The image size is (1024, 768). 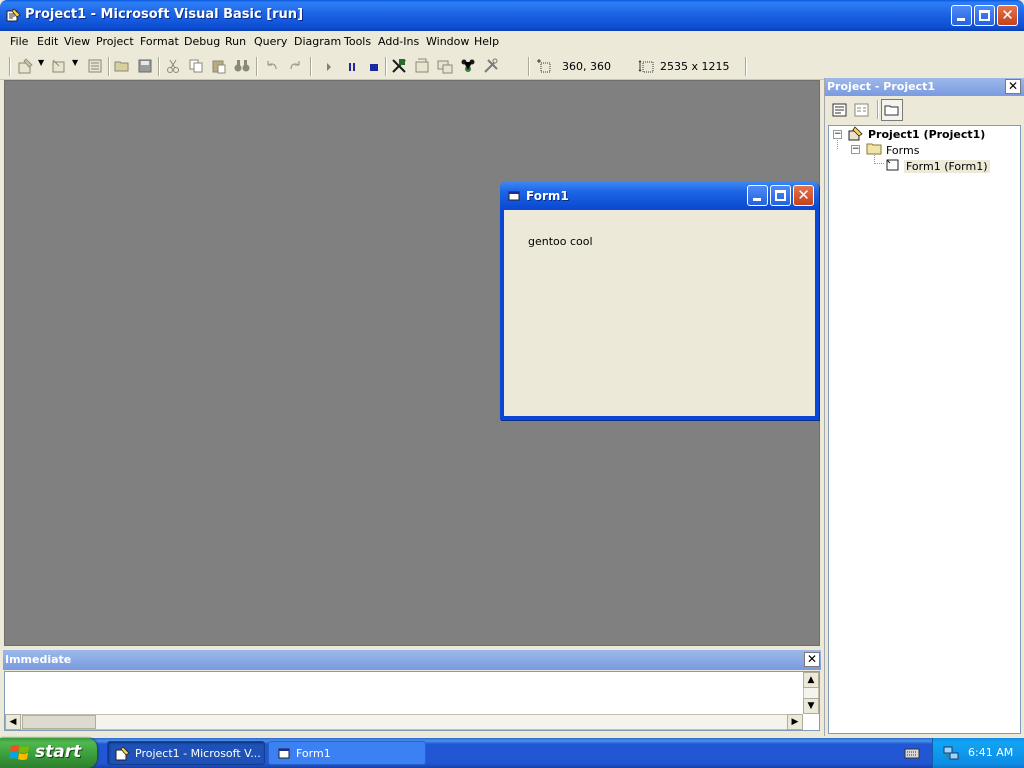 I want to click on menu-add-ins: Add-Ins, so click(x=398, y=41).